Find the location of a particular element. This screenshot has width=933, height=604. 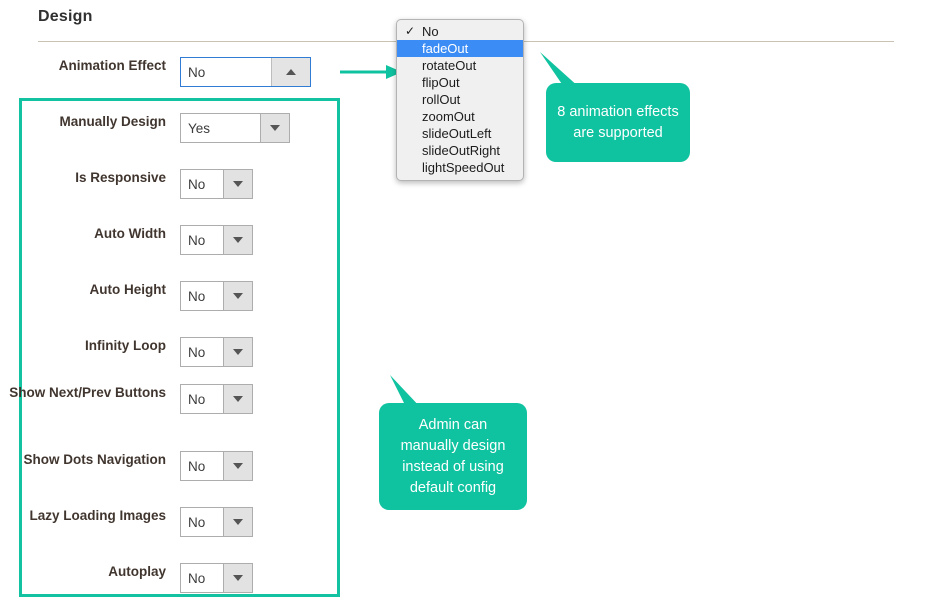

dropdown-option: rollOut is located at coordinates (460, 99).